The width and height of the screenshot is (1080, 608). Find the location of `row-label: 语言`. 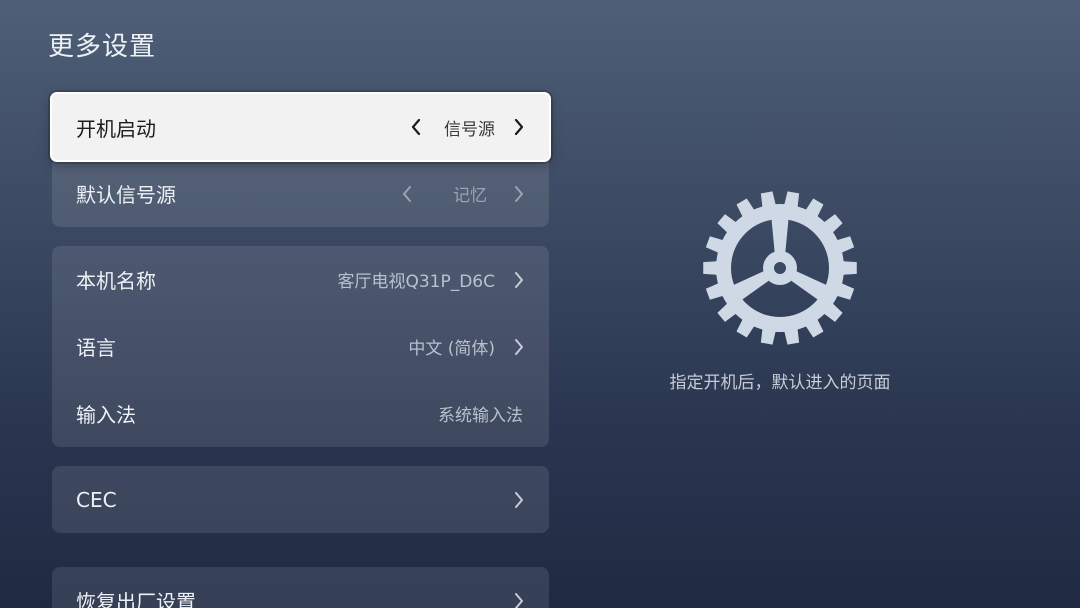

row-label: 语言 is located at coordinates (96, 348).